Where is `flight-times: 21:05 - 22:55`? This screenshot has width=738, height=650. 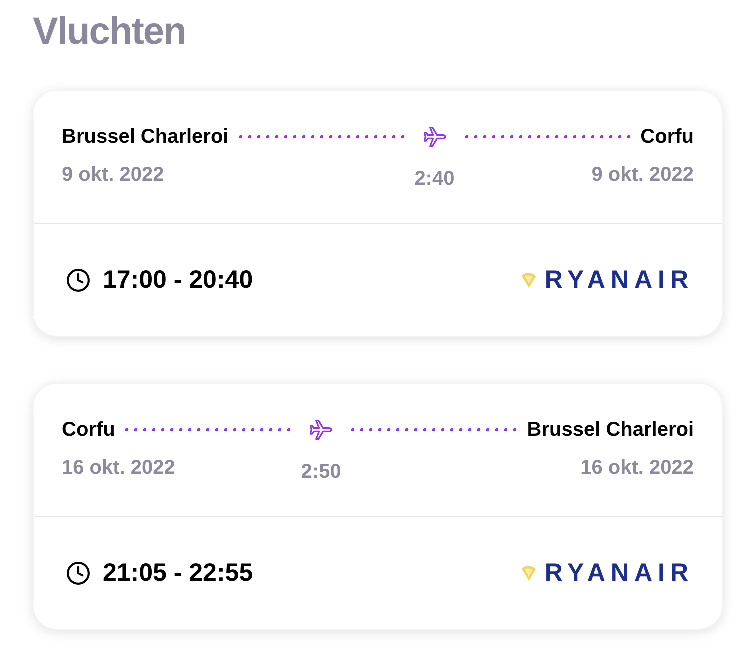 flight-times: 21:05 - 22:55 is located at coordinates (178, 573).